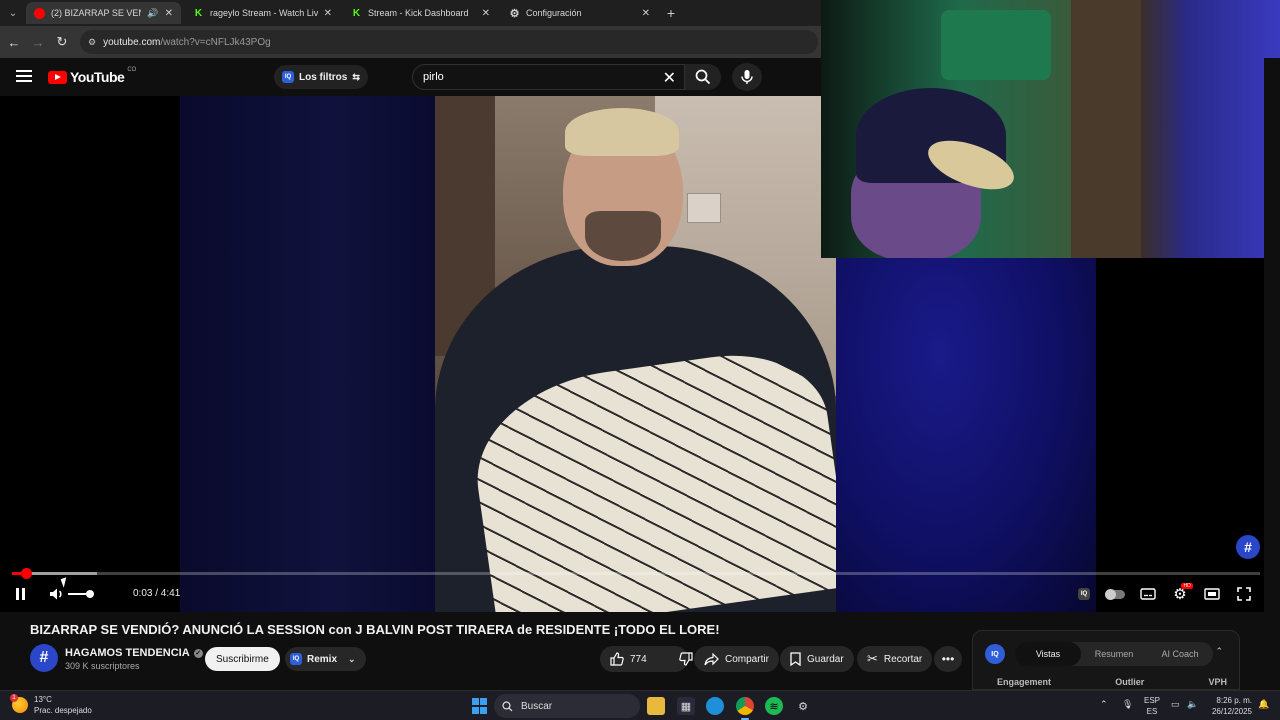 The height and width of the screenshot is (720, 1280). Describe the element at coordinates (686, 706) in the screenshot. I see `store-icon: ▦` at that location.